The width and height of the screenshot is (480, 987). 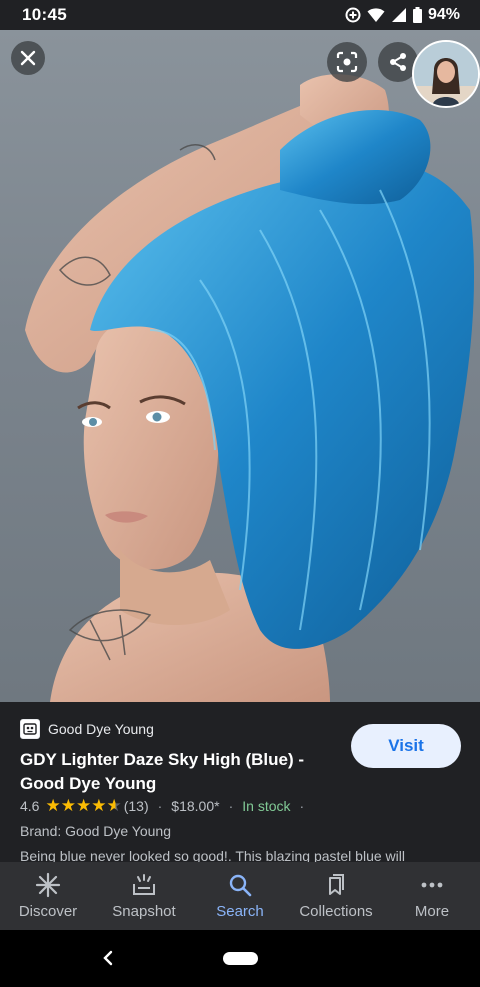 I want to click on rating-stars: ★ ★ ★ ★ ★, so click(x=83, y=805).